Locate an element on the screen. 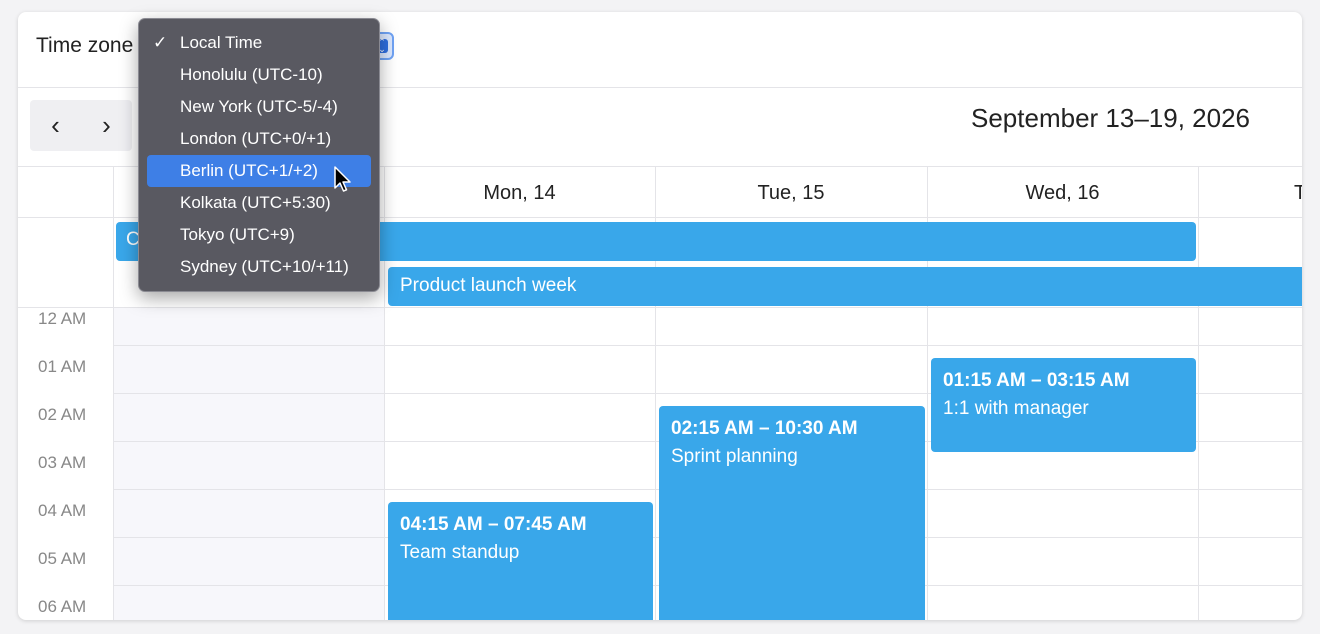 This screenshot has height=634, width=1320. hour-label: 06 AM is located at coordinates (62, 606).